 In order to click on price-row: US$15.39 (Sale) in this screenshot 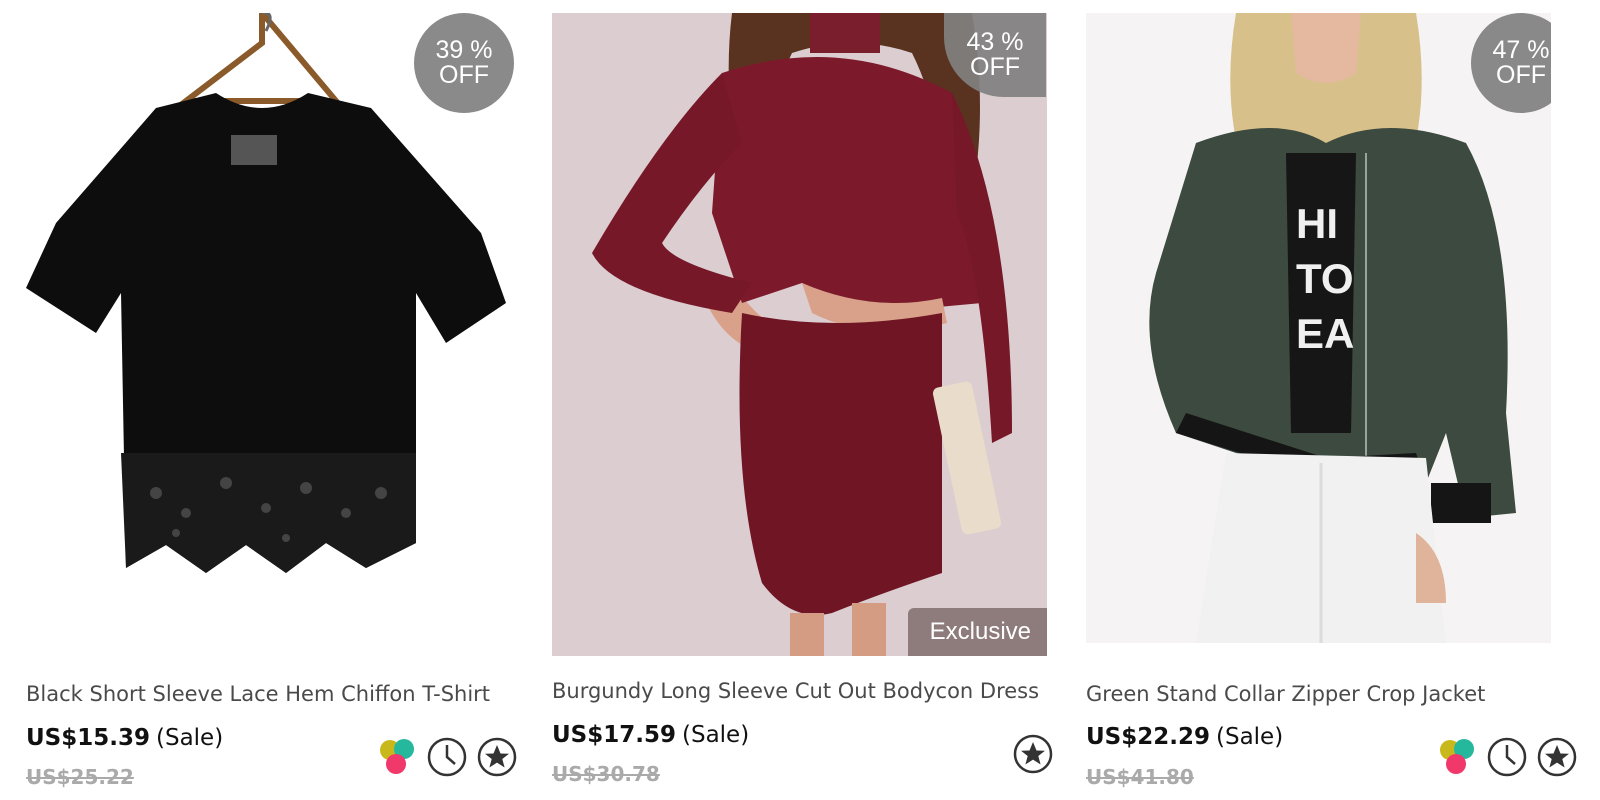, I will do `click(124, 738)`.